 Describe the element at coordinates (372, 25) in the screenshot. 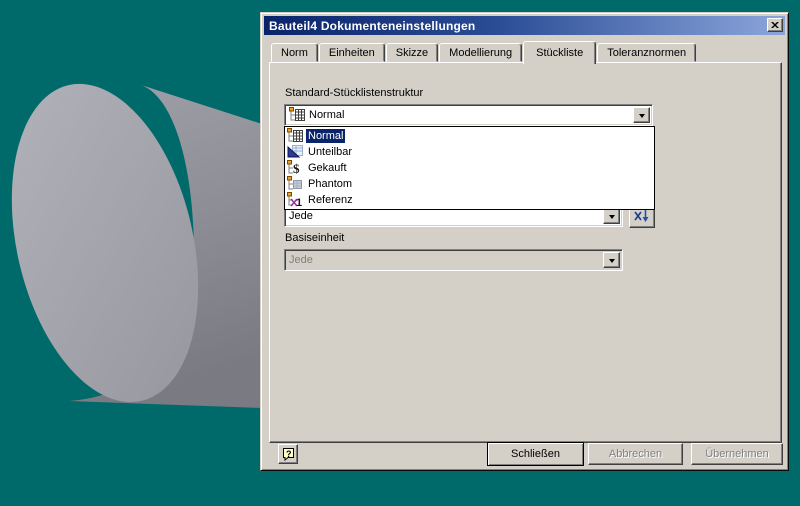

I see `dialog-title: Bauteil4 Dokumenteneinstellungen` at that location.